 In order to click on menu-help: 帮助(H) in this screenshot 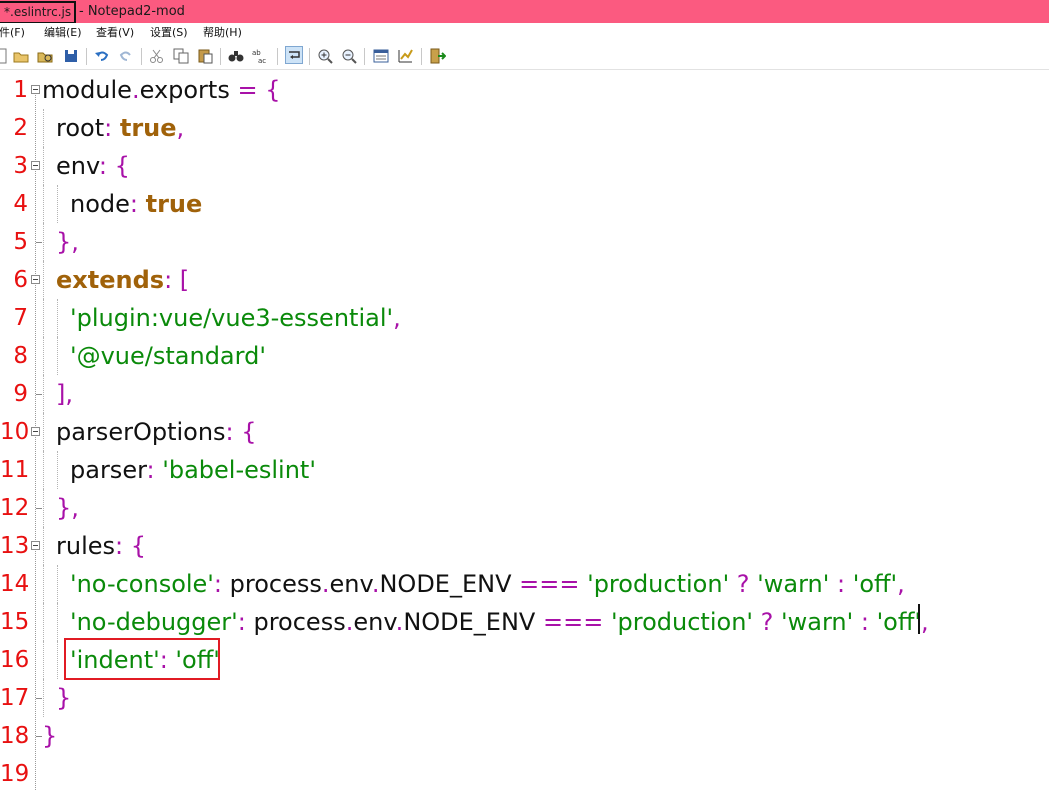, I will do `click(222, 33)`.